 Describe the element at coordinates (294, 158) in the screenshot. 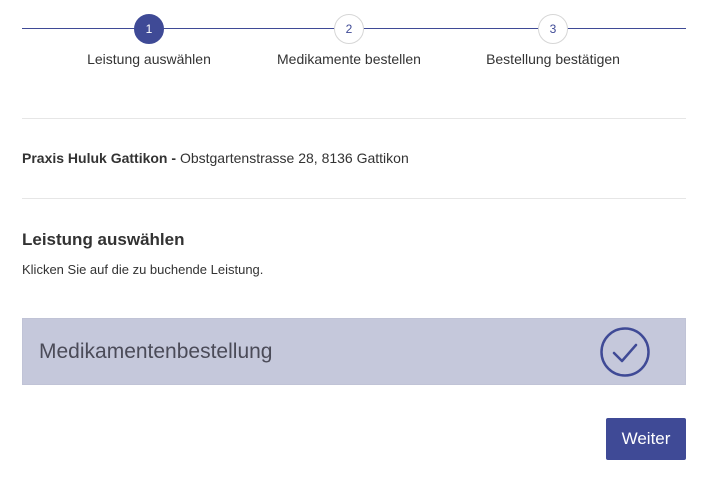

I see `practice-address: Obstgartenstrasse 28, 8136 Gattikon` at that location.